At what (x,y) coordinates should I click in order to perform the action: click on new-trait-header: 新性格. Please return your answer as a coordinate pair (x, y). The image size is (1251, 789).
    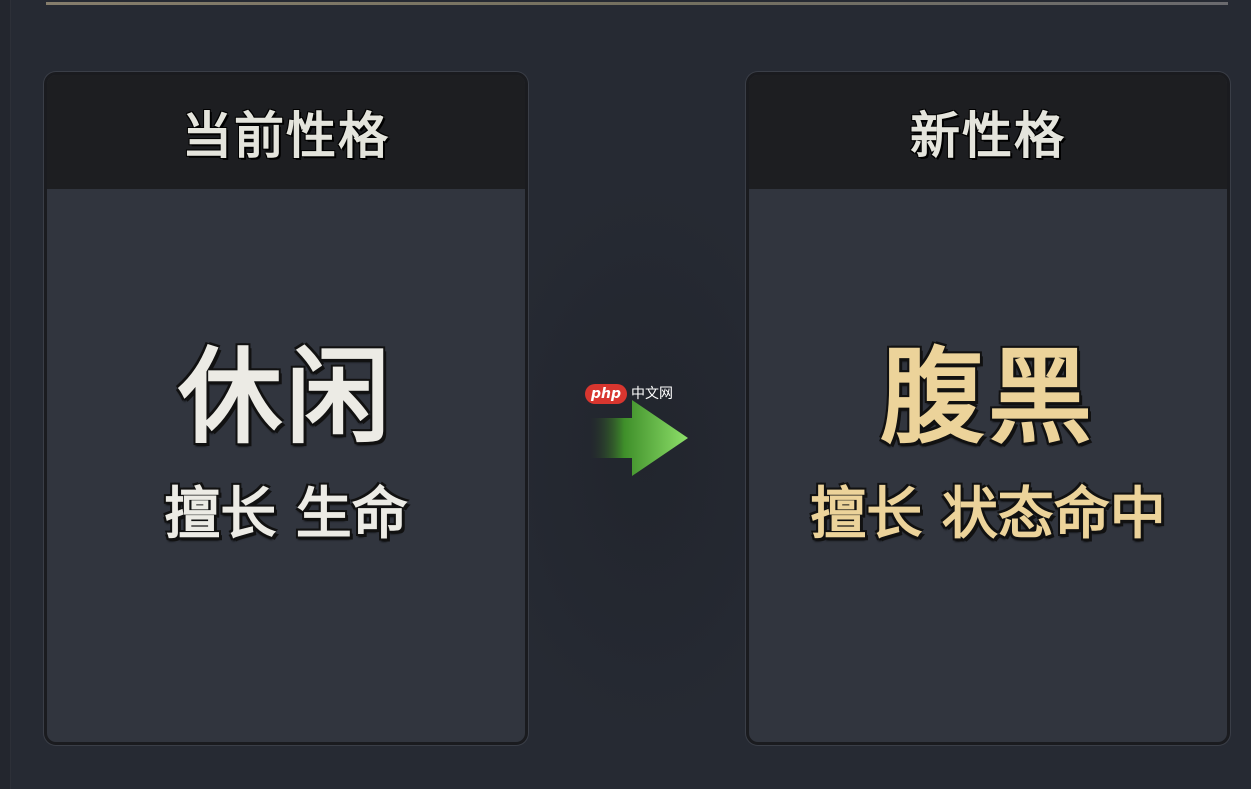
    Looking at the image, I should click on (988, 132).